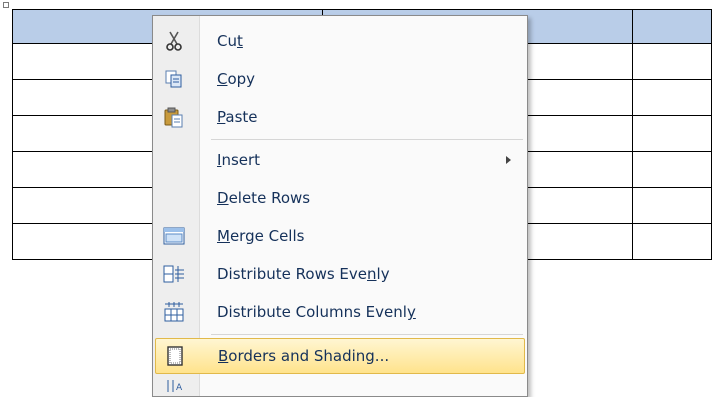 The image size is (712, 397). What do you see at coordinates (340, 41) in the screenshot?
I see `menu-item-cut: Cut` at bounding box center [340, 41].